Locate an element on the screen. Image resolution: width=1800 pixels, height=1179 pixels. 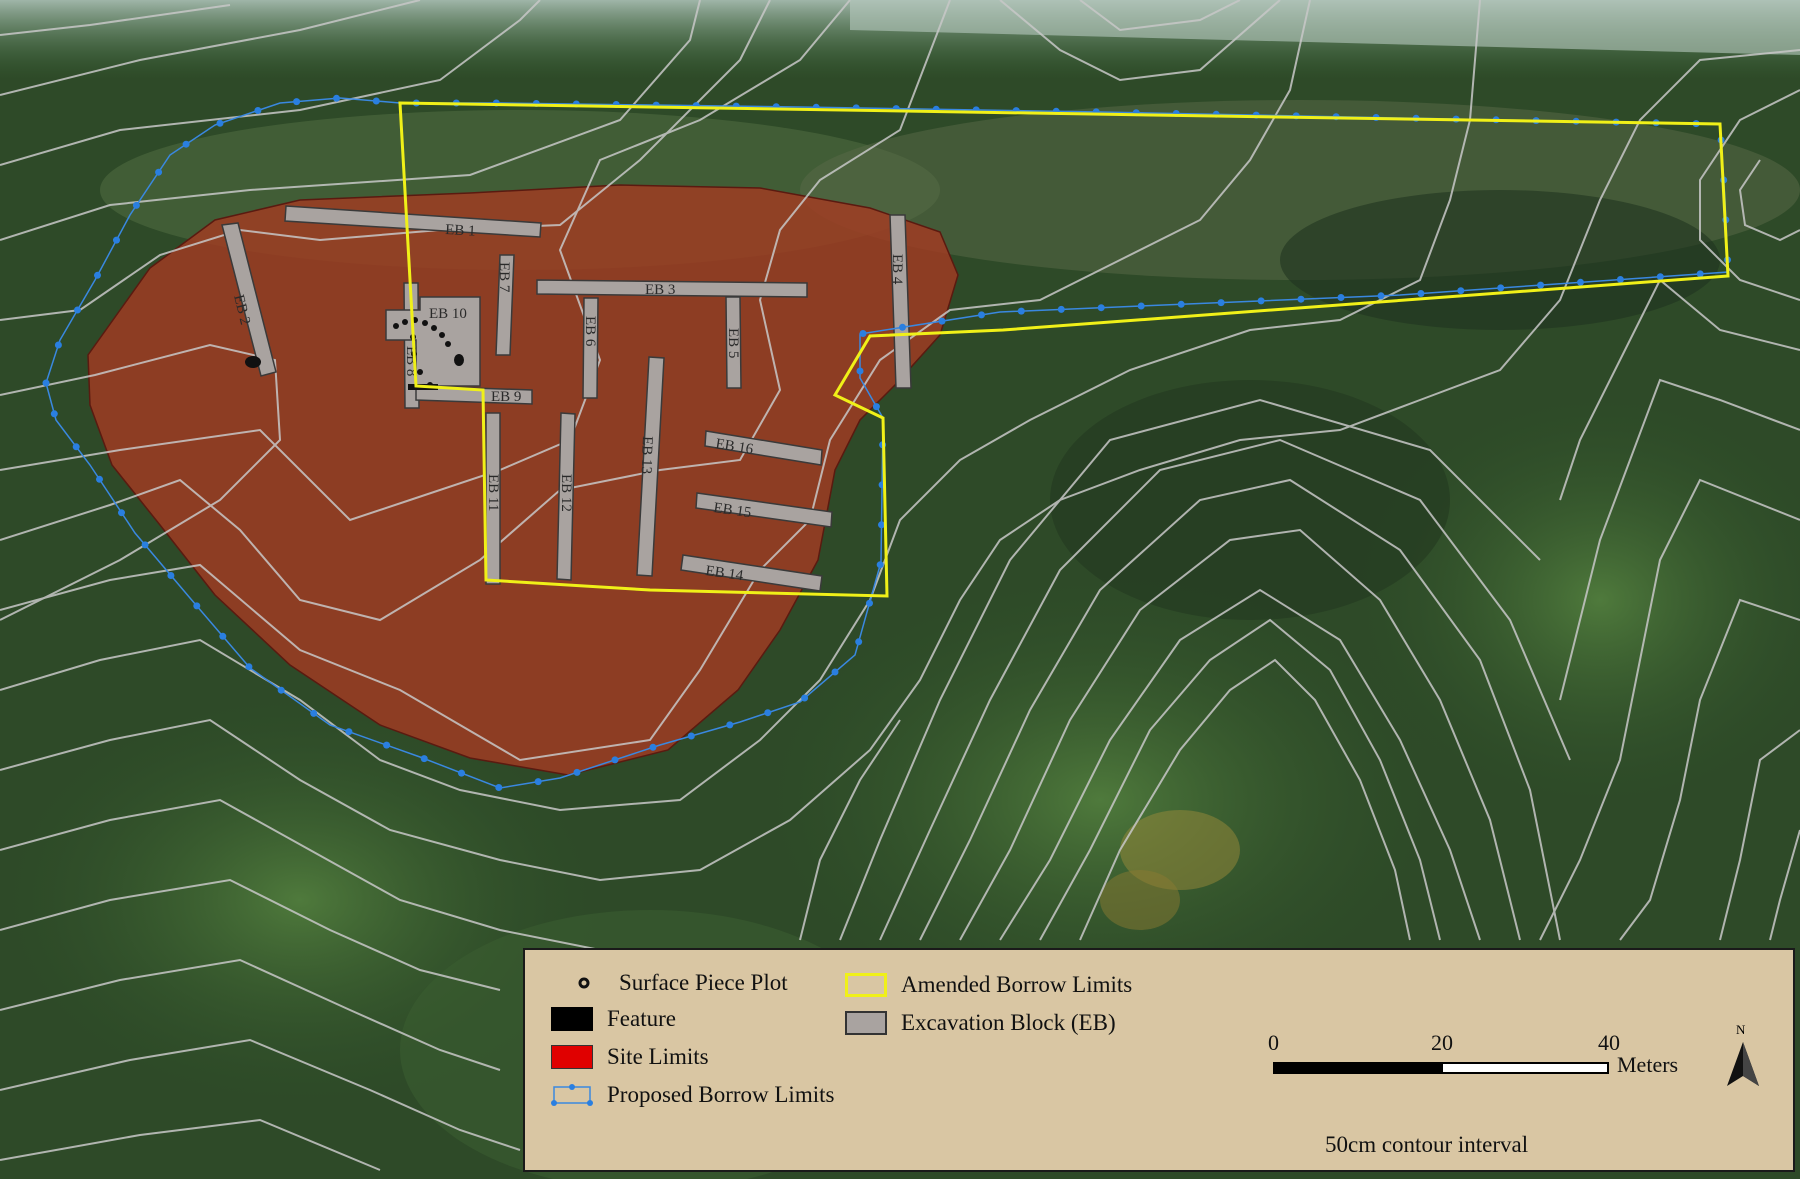
contour-interval-note: 50cm contour interval is located at coordinates (1427, 1144).